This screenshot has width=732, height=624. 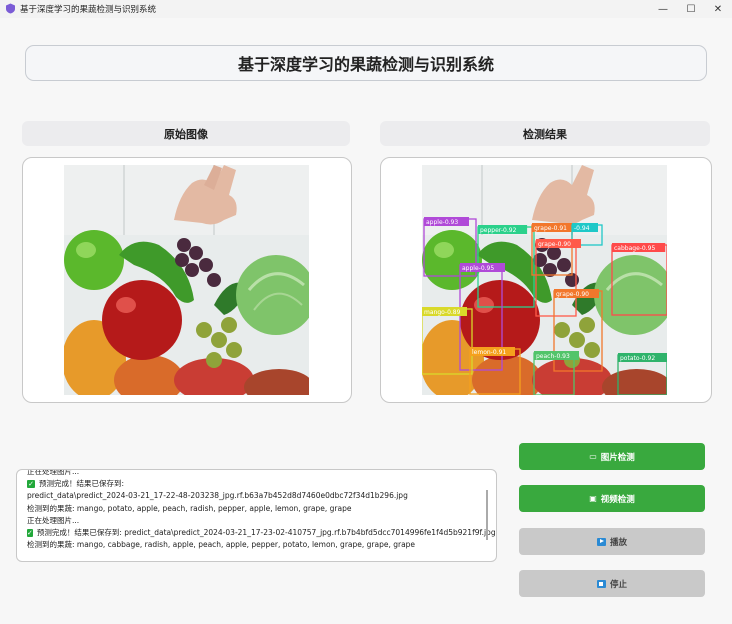 I want to click on video-detect-label: 视频检测, so click(x=617, y=499).